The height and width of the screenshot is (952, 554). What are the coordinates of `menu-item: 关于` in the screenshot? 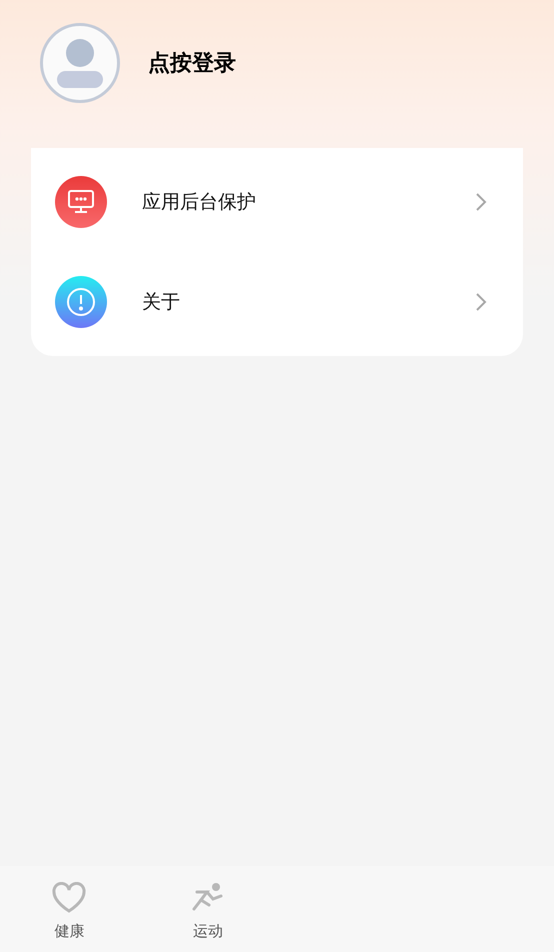 It's located at (277, 302).